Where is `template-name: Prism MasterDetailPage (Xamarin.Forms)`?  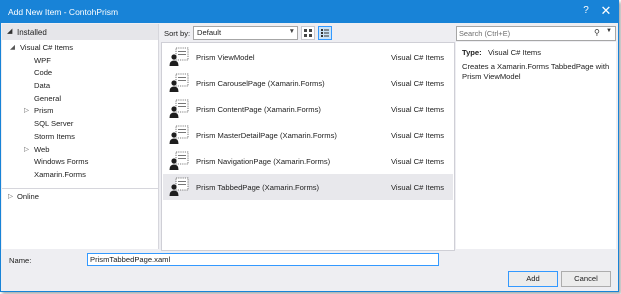
template-name: Prism MasterDetailPage (Xamarin.Forms) is located at coordinates (266, 135).